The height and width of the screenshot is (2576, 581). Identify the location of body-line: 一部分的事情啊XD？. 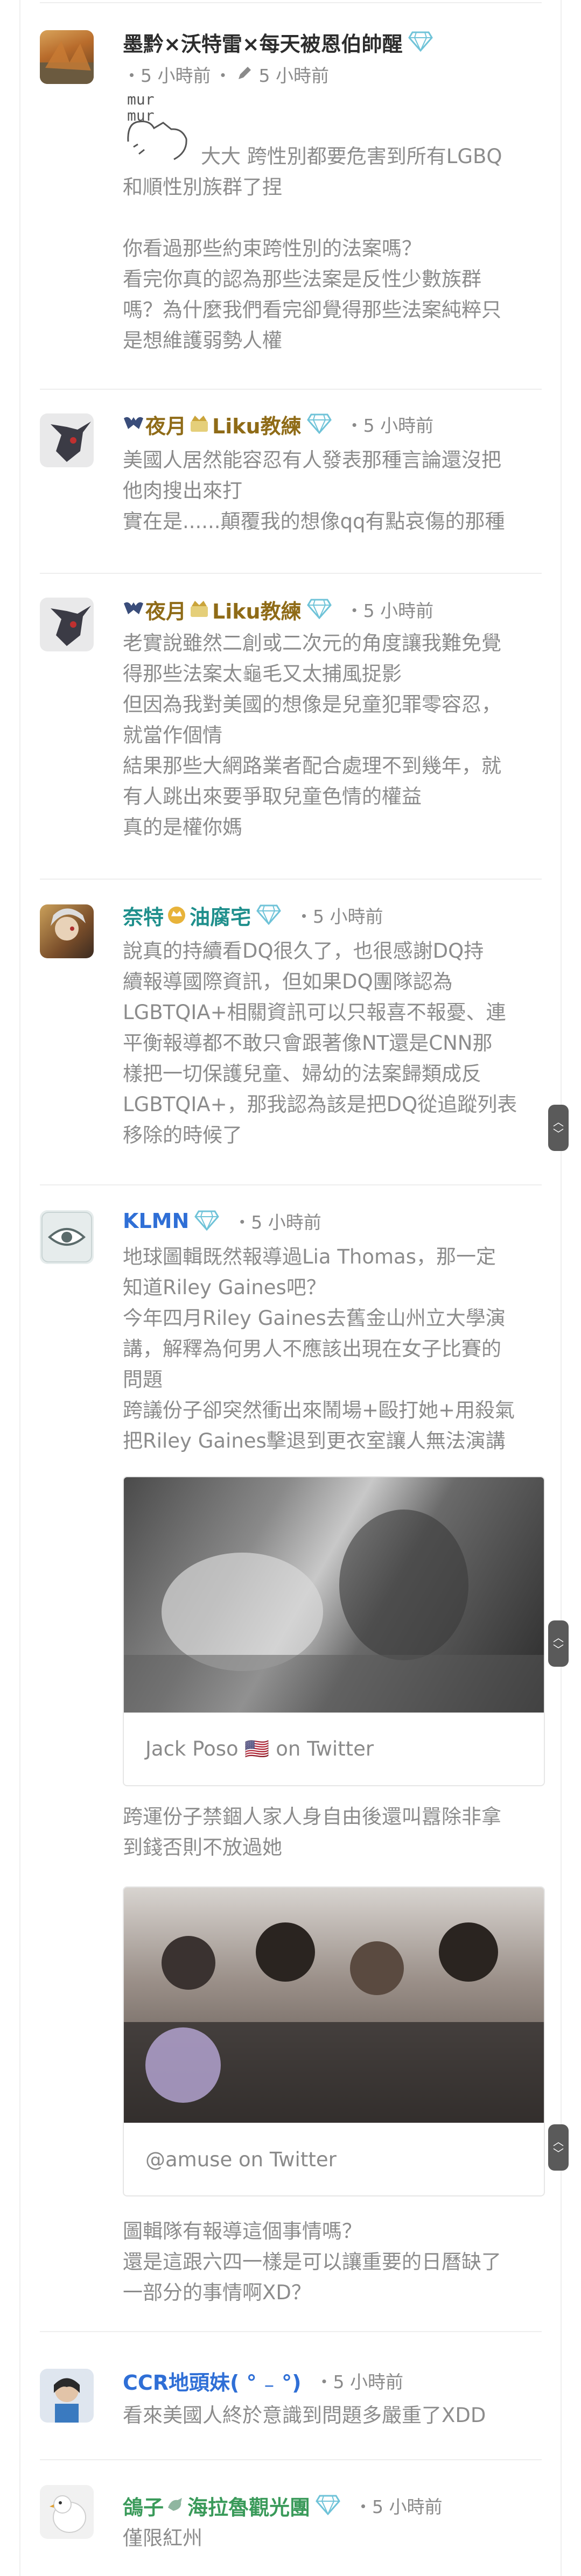
(217, 2292).